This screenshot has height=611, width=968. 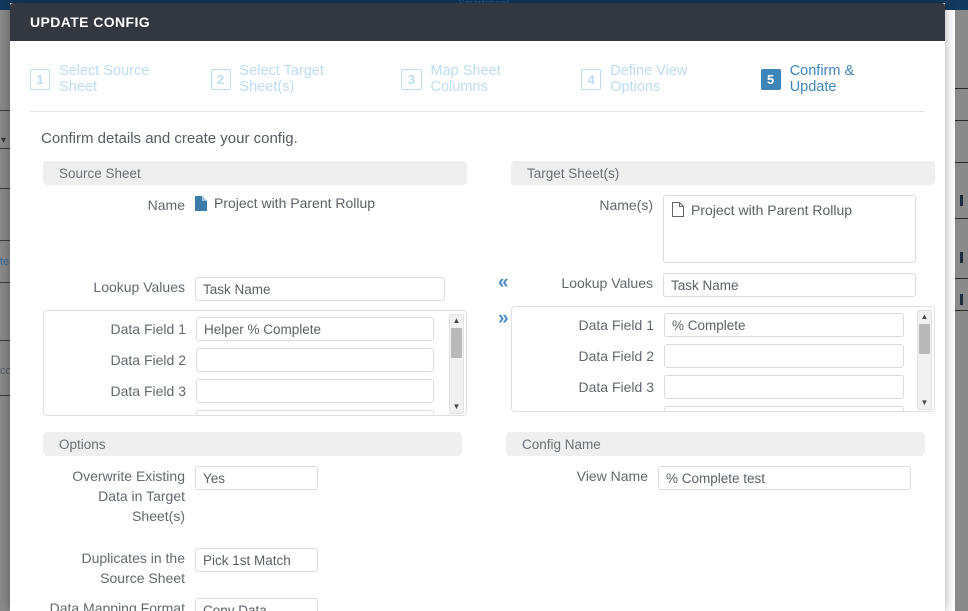 What do you see at coordinates (616, 325) in the screenshot?
I see `target-data-field-1-label: Data Field 1` at bounding box center [616, 325].